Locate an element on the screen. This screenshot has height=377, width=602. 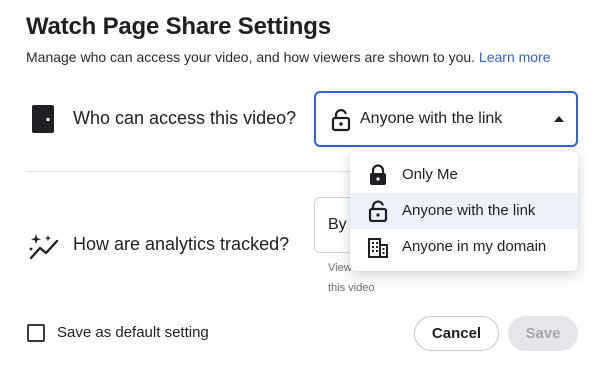
lock-open-icon is located at coordinates (378, 211).